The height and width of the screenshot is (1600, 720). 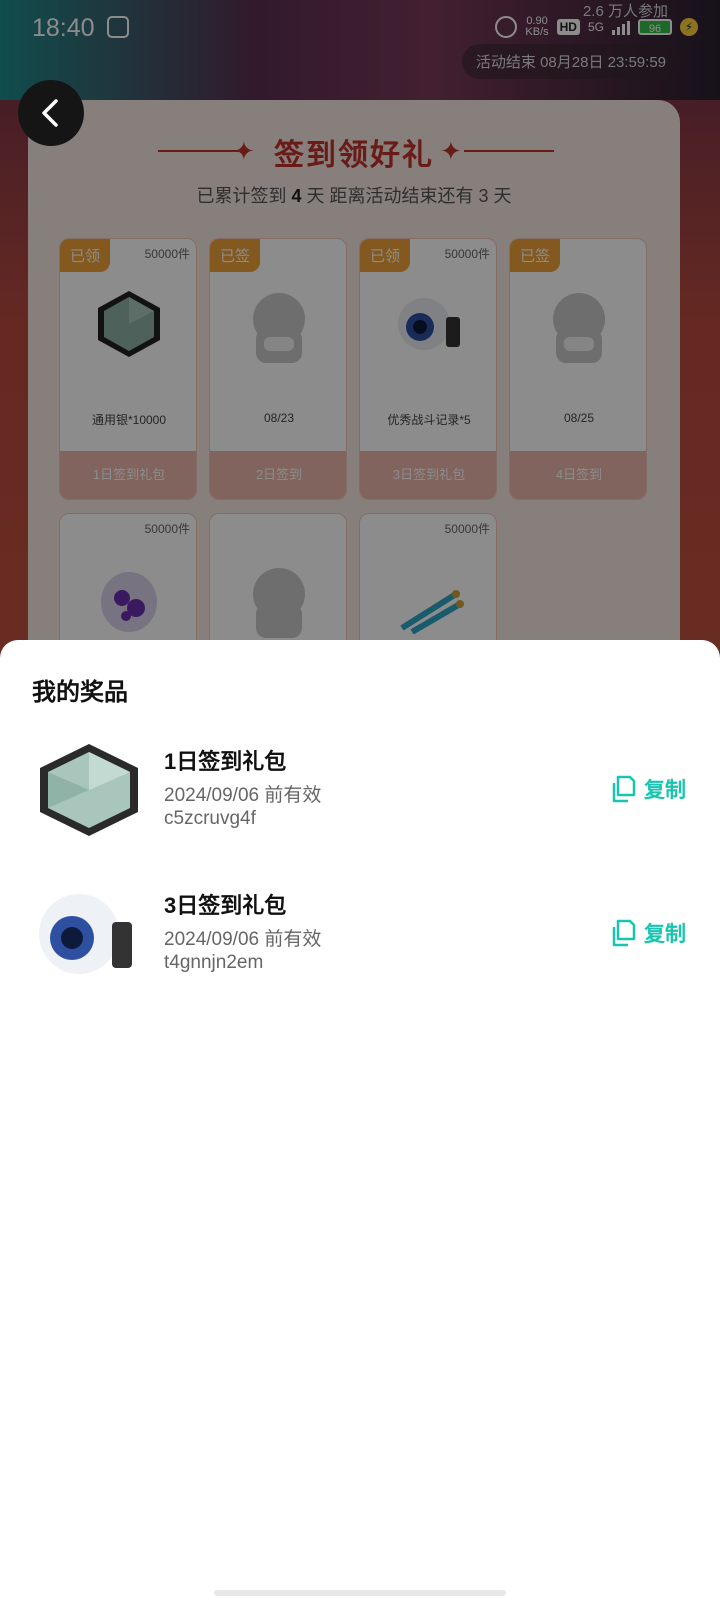 What do you see at coordinates (214, 962) in the screenshot?
I see `prize-code: t4gnnjn2em` at bounding box center [214, 962].